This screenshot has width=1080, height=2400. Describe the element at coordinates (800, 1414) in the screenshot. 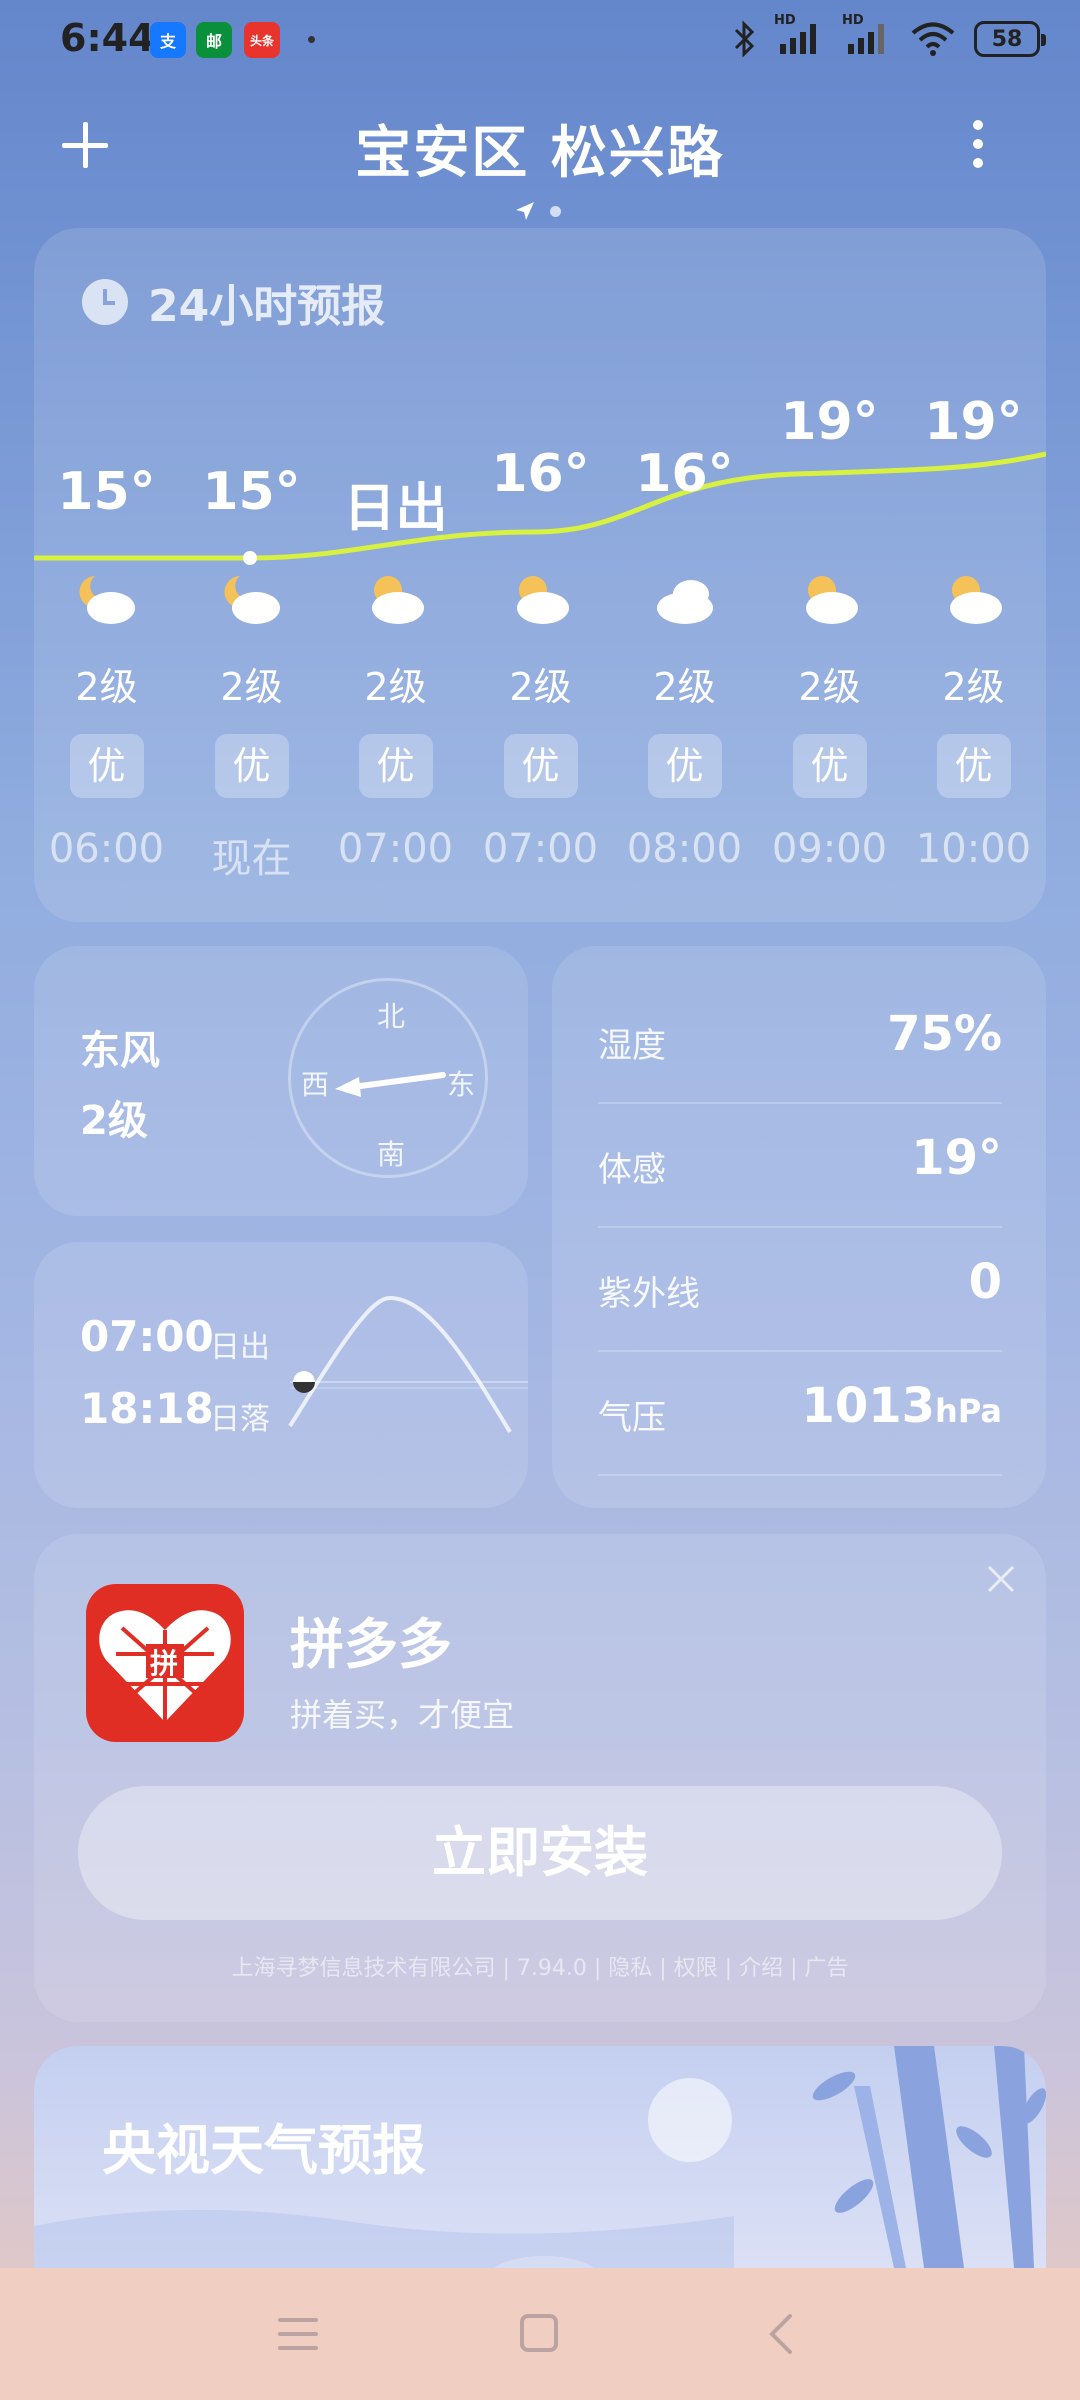

I see `detail-row-pressure: 气压 1013hPa` at that location.